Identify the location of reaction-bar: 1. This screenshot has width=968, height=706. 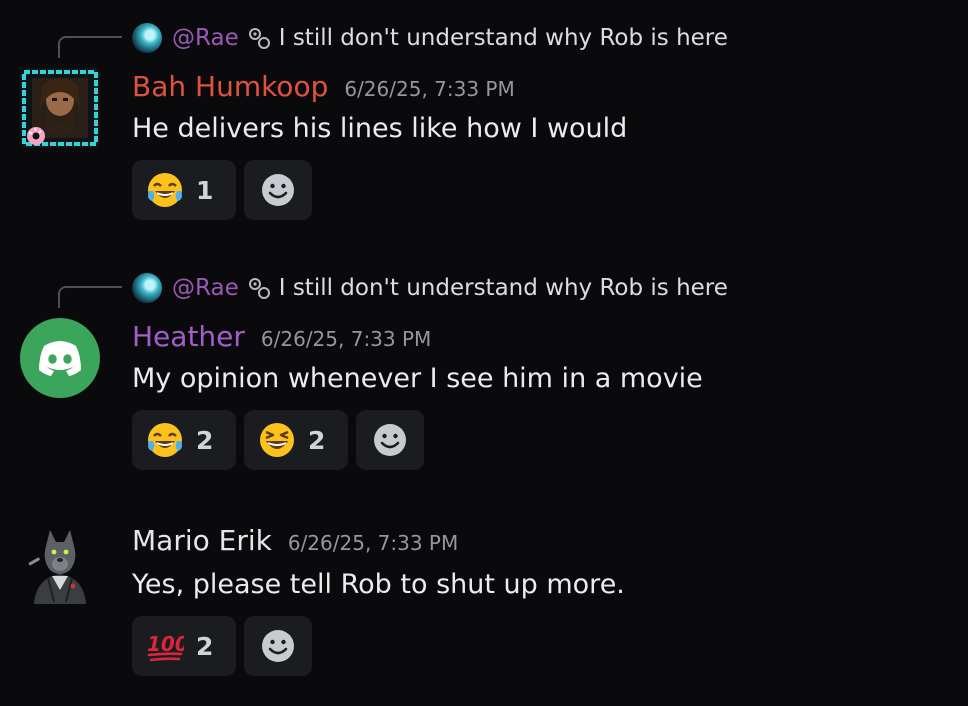
(222, 190).